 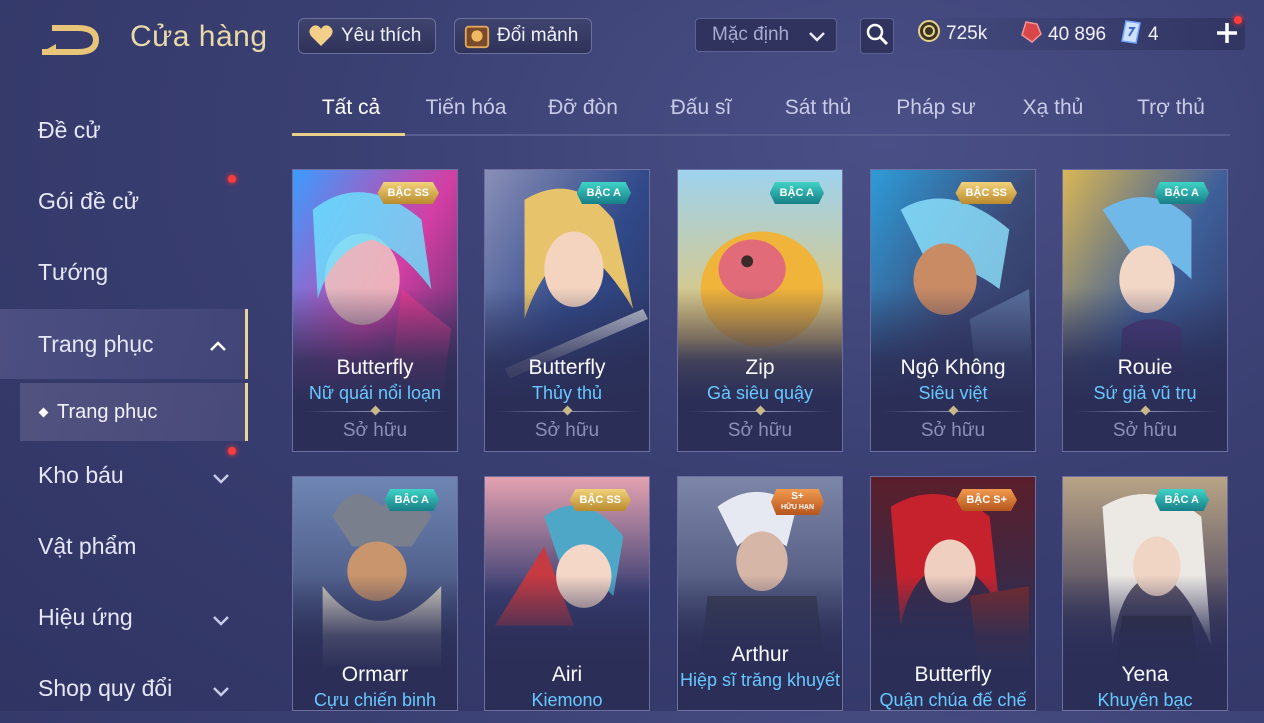 I want to click on rank-badge: BẬC S+, so click(x=986, y=500).